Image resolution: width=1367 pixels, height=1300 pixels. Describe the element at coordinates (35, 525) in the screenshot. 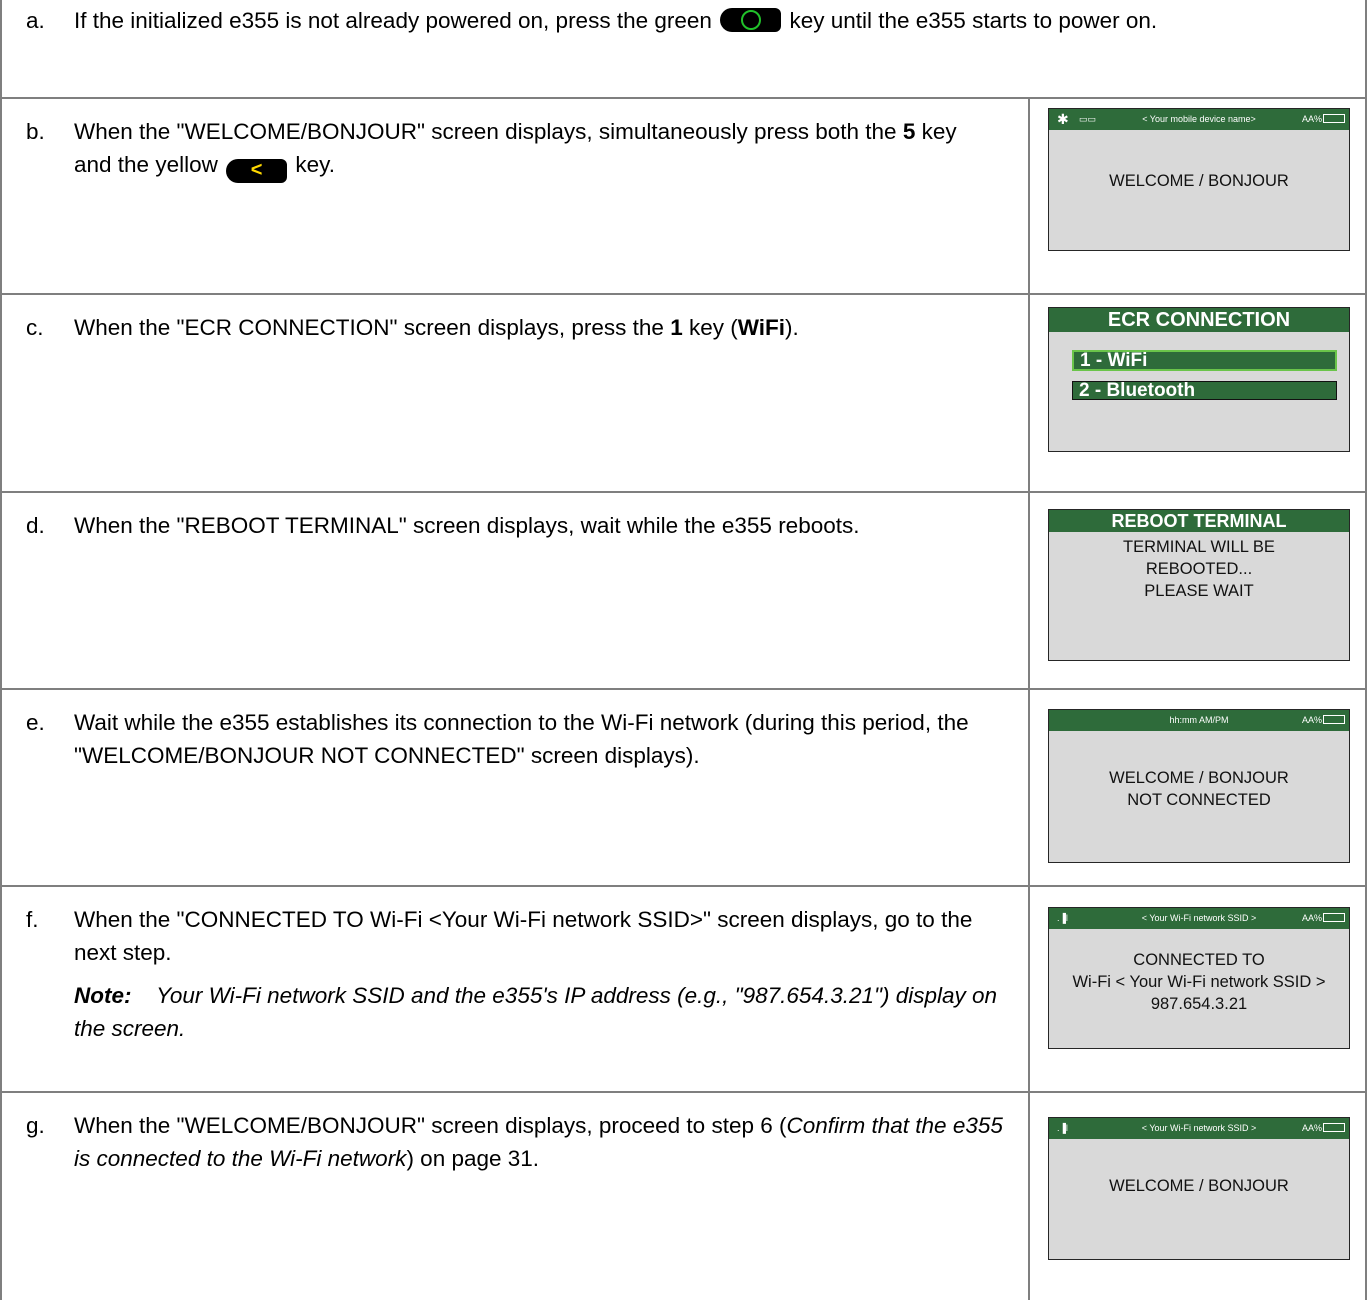

I see `step-letter: d.` at that location.